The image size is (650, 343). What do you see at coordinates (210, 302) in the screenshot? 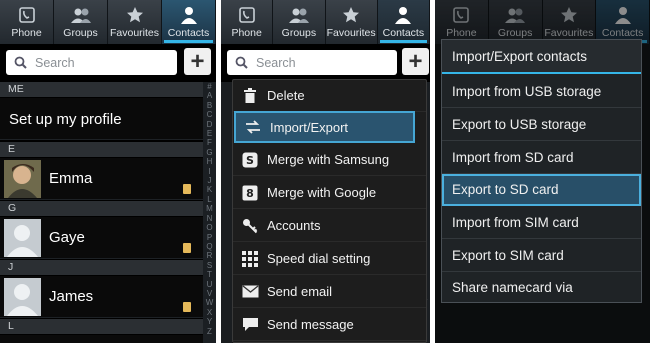
I see `index-letter: W` at bounding box center [210, 302].